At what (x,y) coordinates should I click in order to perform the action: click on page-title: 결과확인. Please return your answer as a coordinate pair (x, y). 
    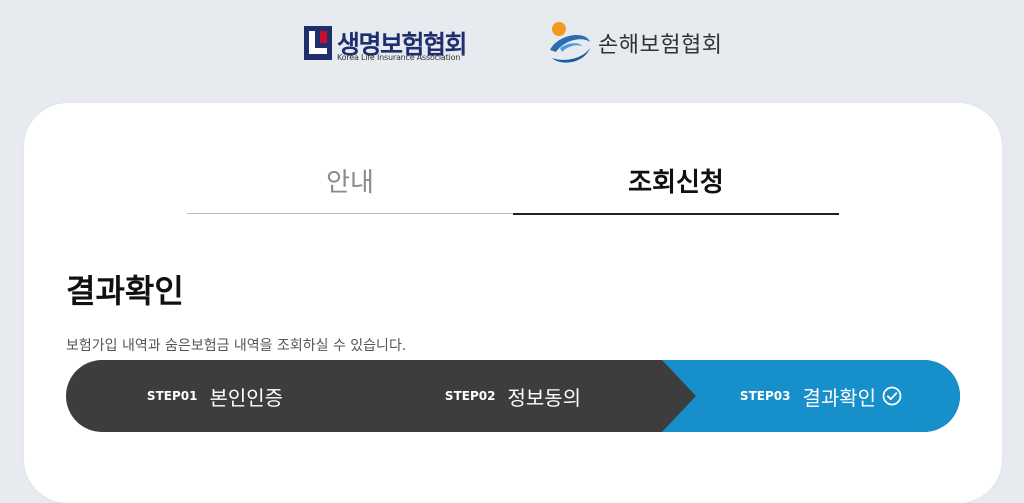
    Looking at the image, I should click on (125, 291).